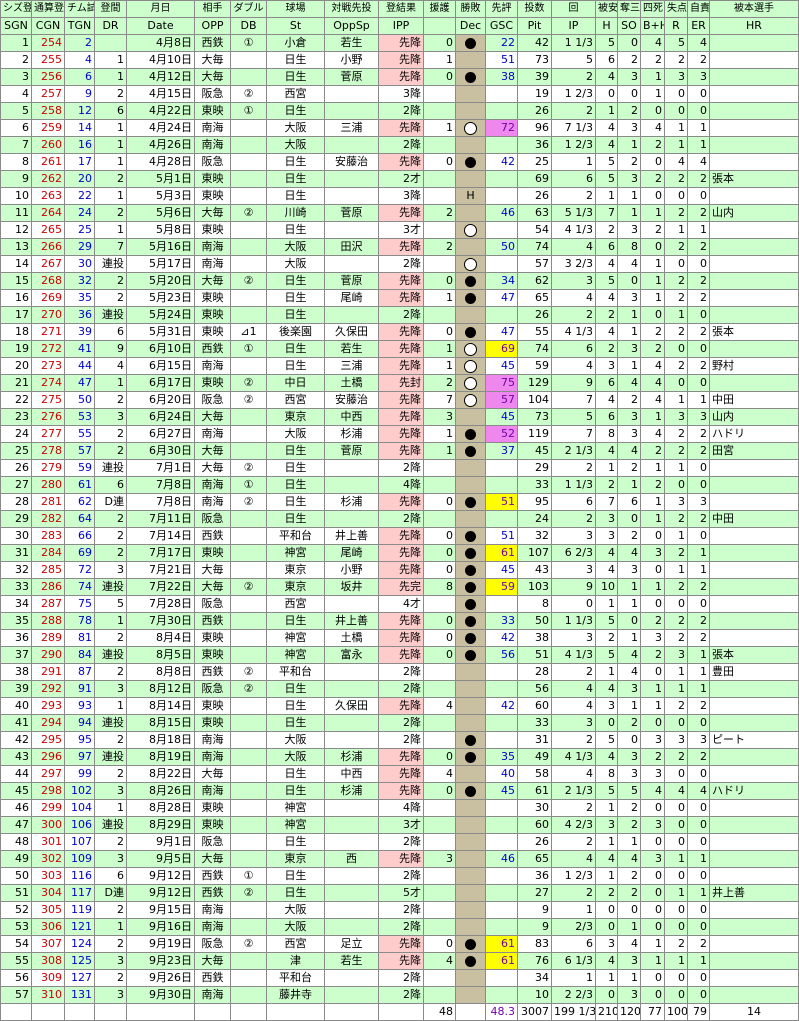  What do you see at coordinates (212, 570) in the screenshot?
I see `table-cell: 大毎` at bounding box center [212, 570].